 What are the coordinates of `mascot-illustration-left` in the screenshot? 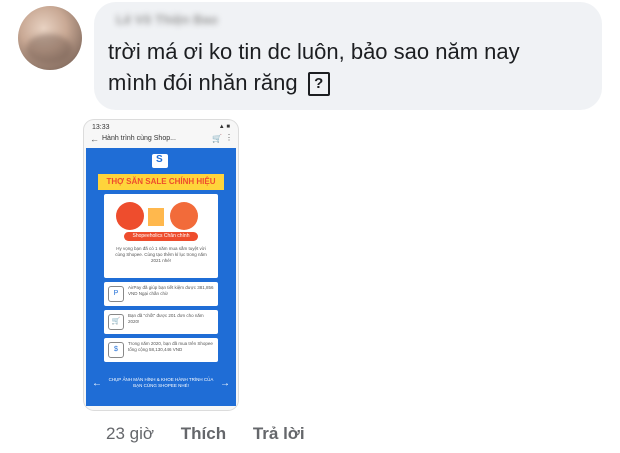 It's located at (130, 216).